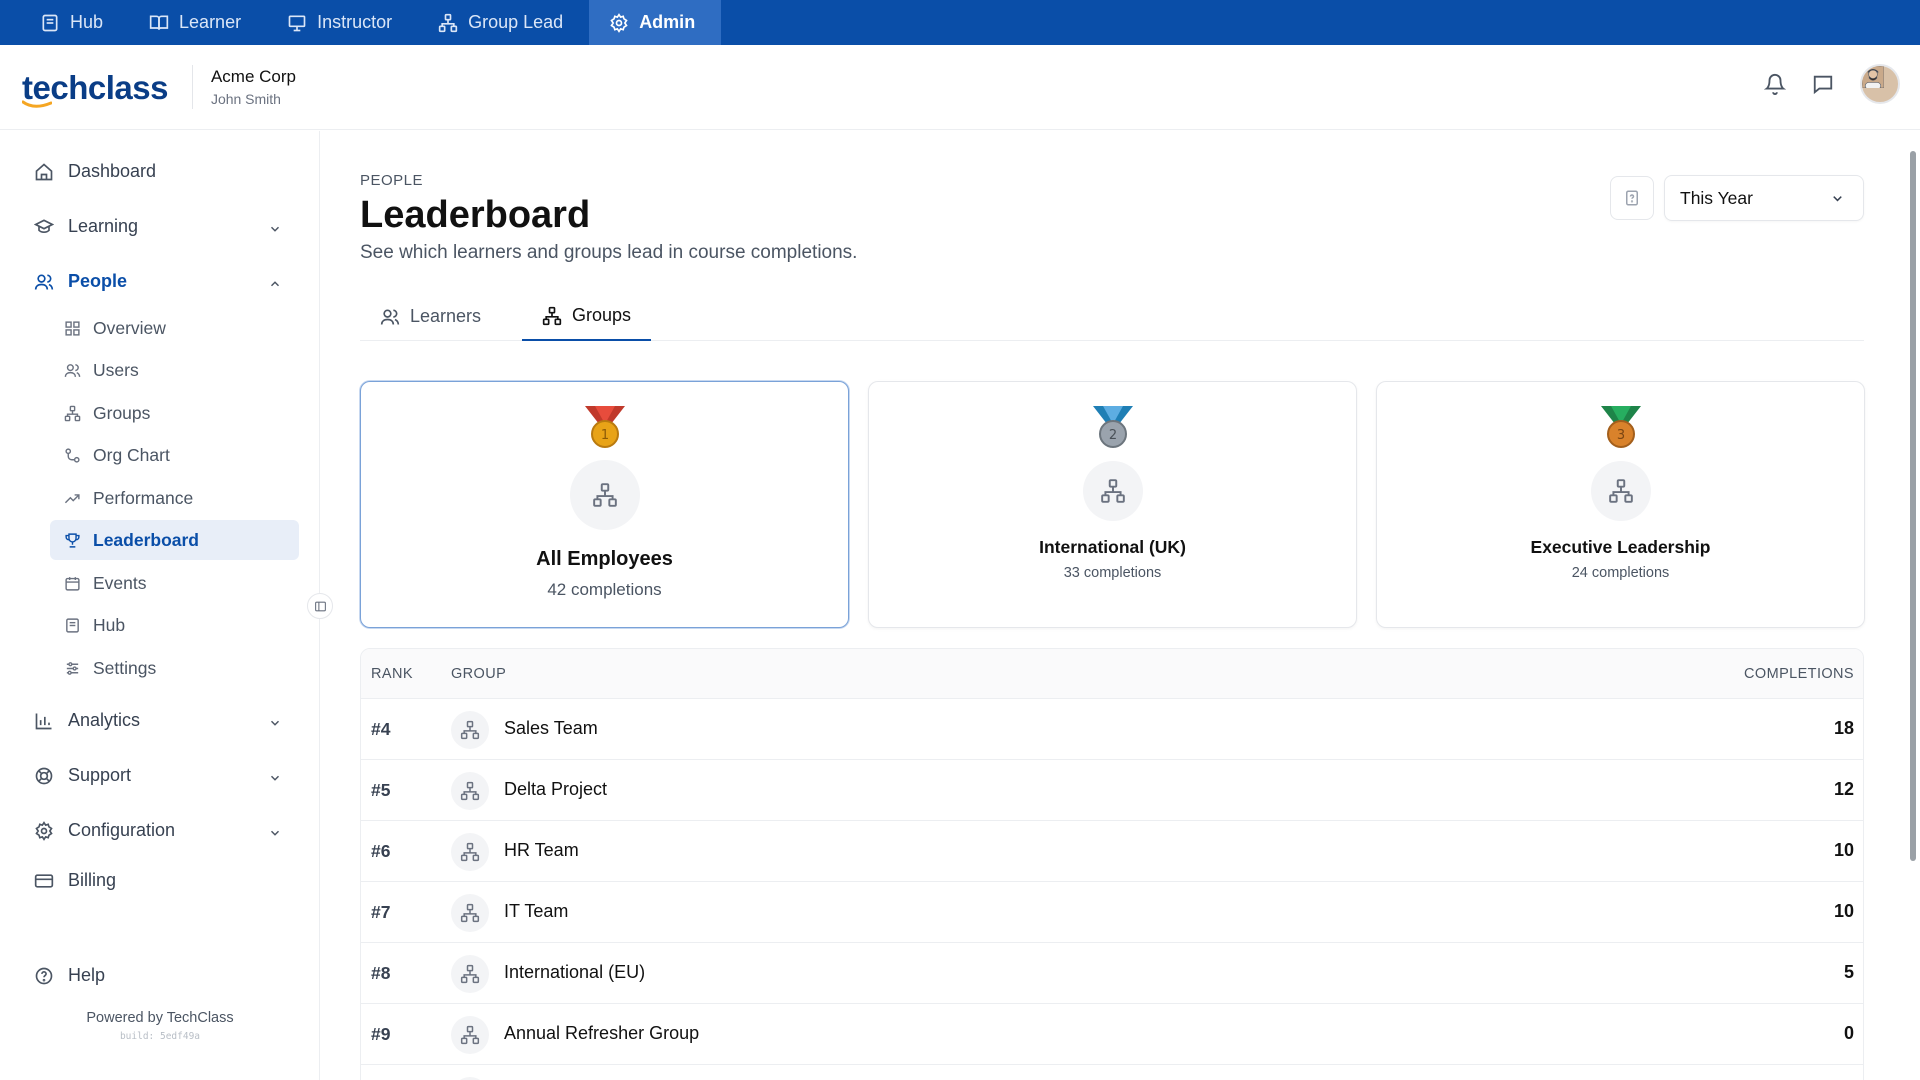  Describe the element at coordinates (174, 498) in the screenshot. I see `sidebar-subitem-performance: Performance` at that location.